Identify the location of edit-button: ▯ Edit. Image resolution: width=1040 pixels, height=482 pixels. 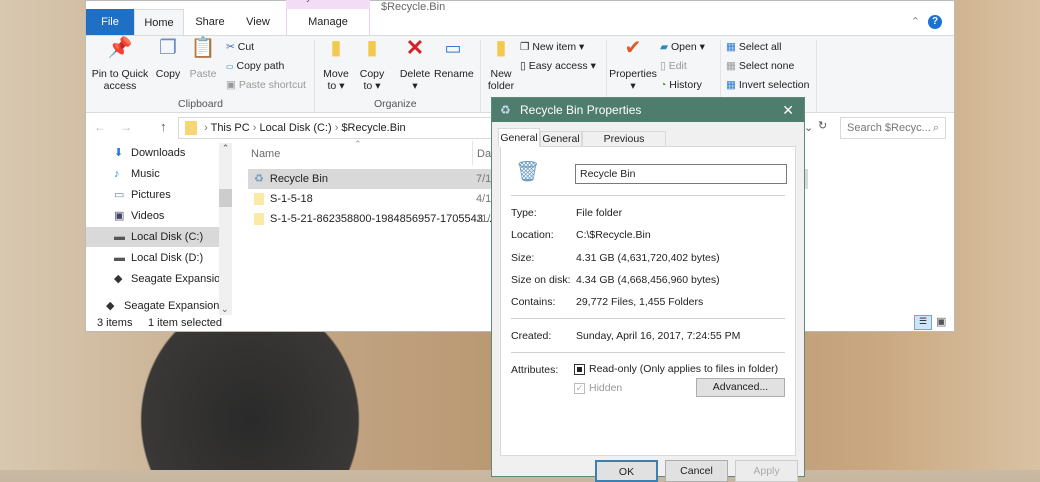
(673, 66).